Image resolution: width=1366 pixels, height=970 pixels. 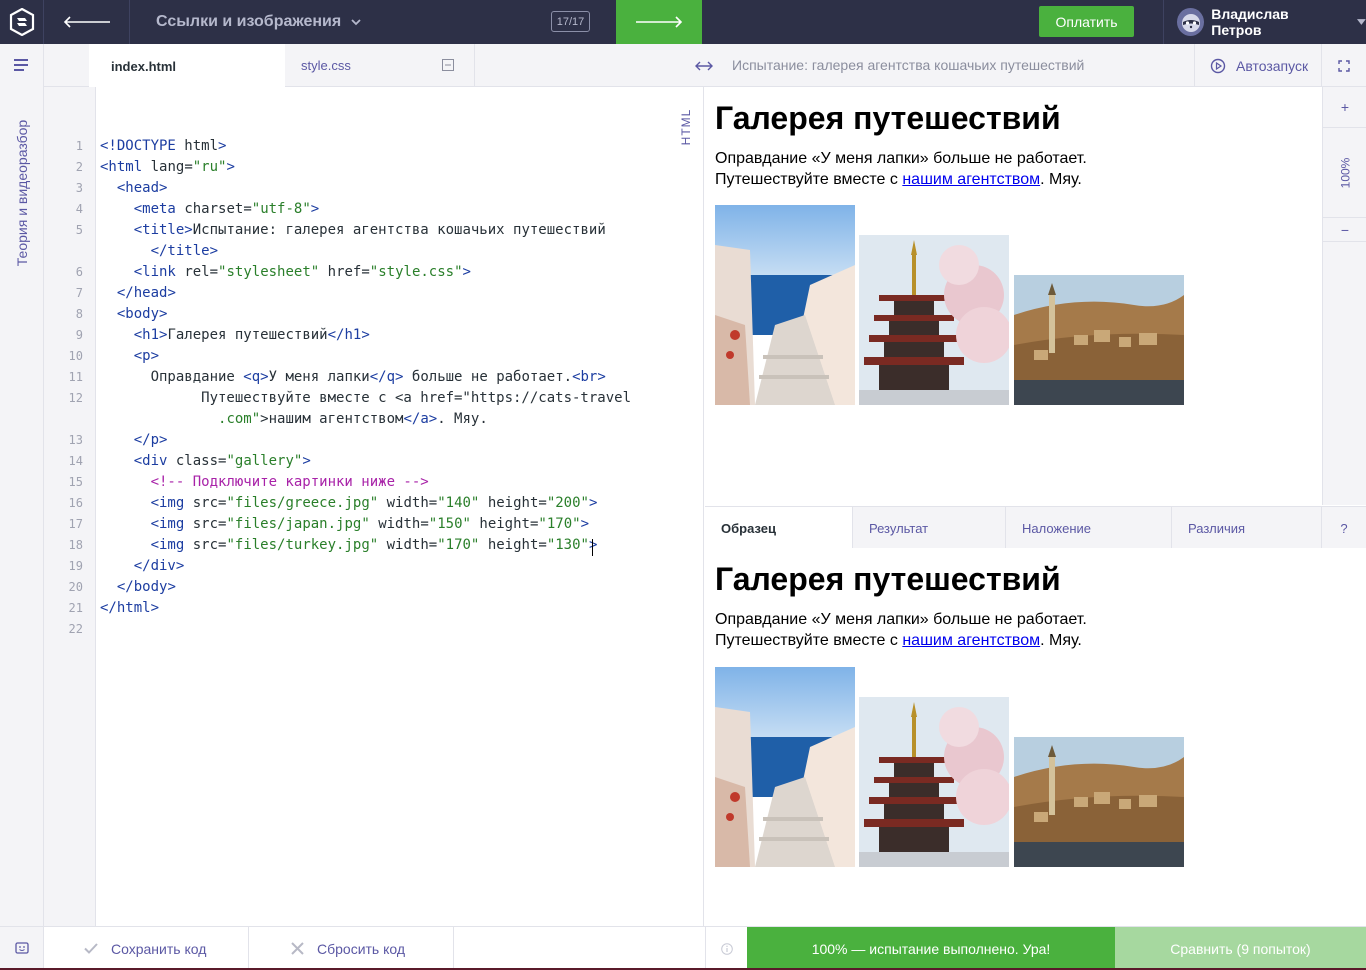 What do you see at coordinates (888, 118) in the screenshot?
I see `page-heading: Галерея путешествий` at bounding box center [888, 118].